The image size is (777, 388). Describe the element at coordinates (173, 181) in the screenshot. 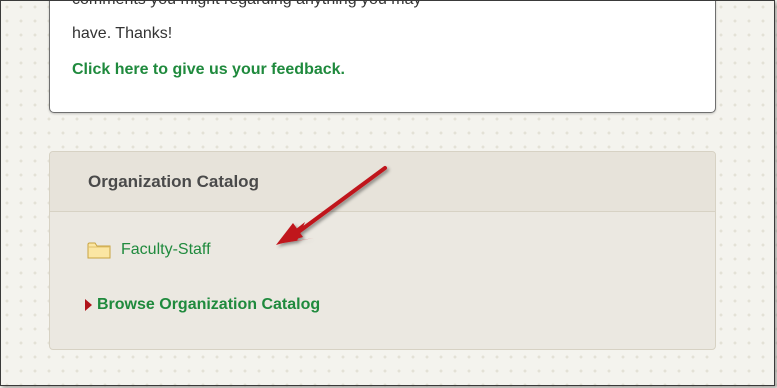

I see `catalog-title: Organization Catalog` at that location.